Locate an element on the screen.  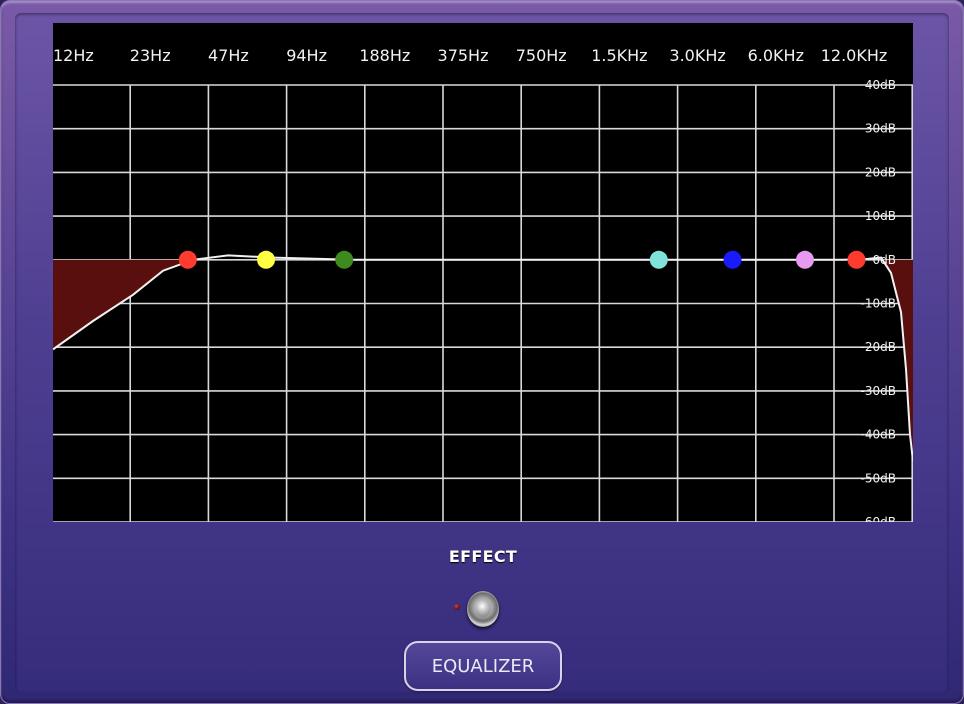
frequency-label: 6.0KHz is located at coordinates (776, 55).